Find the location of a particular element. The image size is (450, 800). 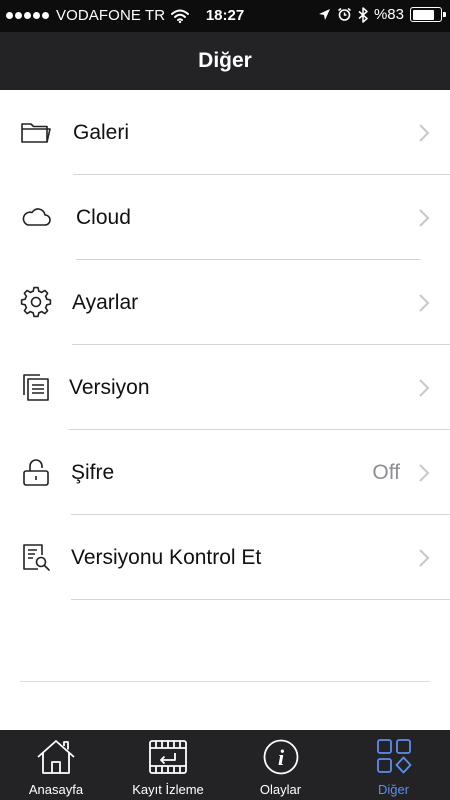

tab-anasayfa: Anasayfa is located at coordinates (56, 765).